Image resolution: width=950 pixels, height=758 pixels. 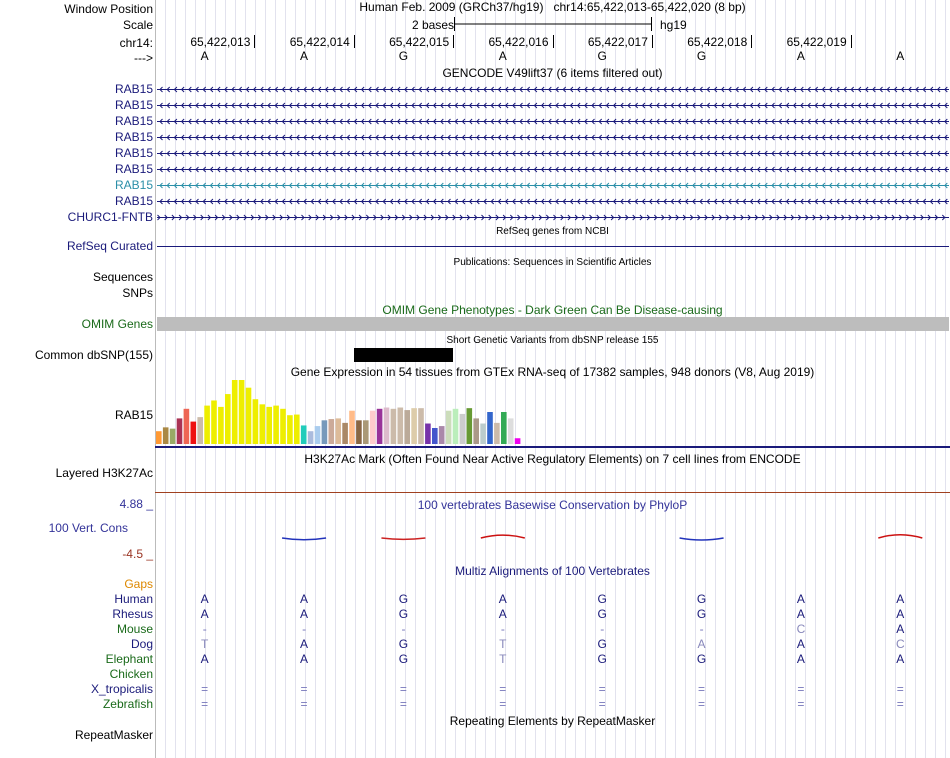 What do you see at coordinates (135, 629) in the screenshot?
I see `multiz-species-label: Mouse` at bounding box center [135, 629].